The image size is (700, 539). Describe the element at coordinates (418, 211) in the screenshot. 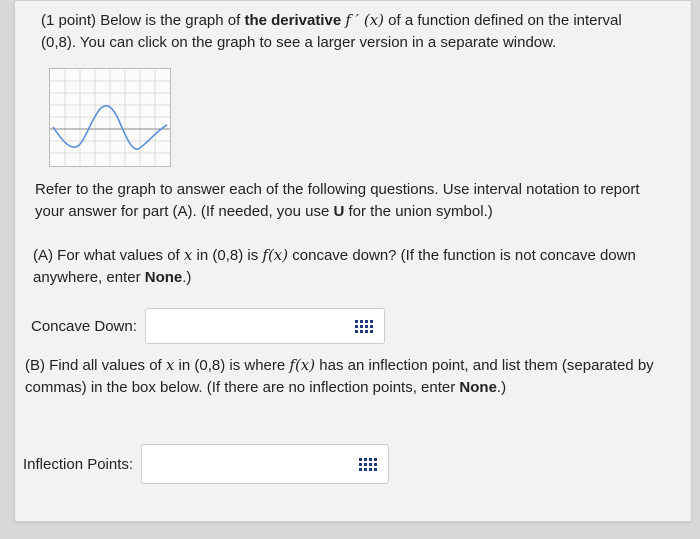

I see `refer-text-2: for the union symbol.)` at that location.